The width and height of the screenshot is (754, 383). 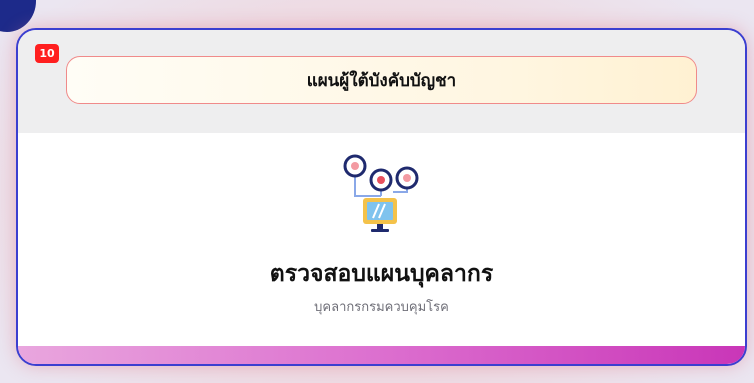 I want to click on section-subtitle: บุคลากรกรมควบคุมโรค, so click(x=381, y=307).